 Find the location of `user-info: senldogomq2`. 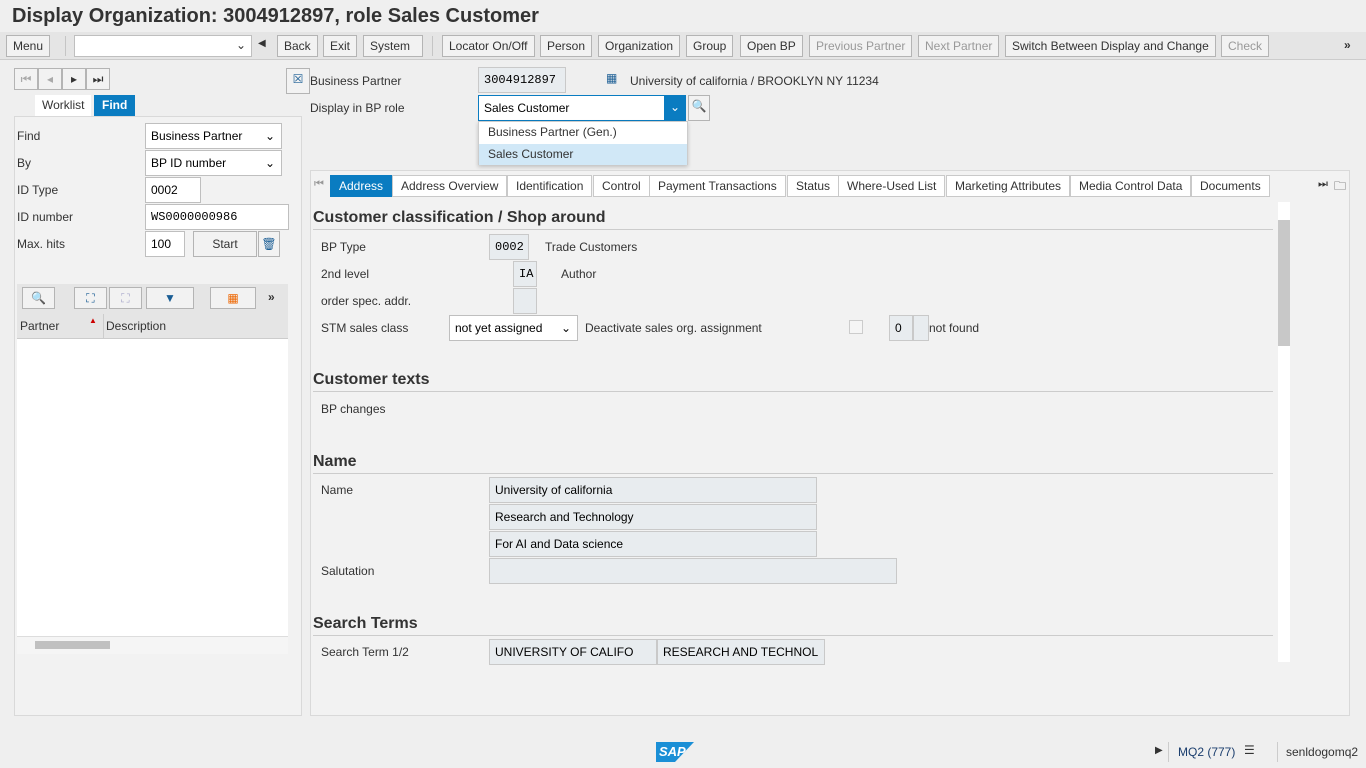

user-info: senldogomq2 is located at coordinates (1322, 752).